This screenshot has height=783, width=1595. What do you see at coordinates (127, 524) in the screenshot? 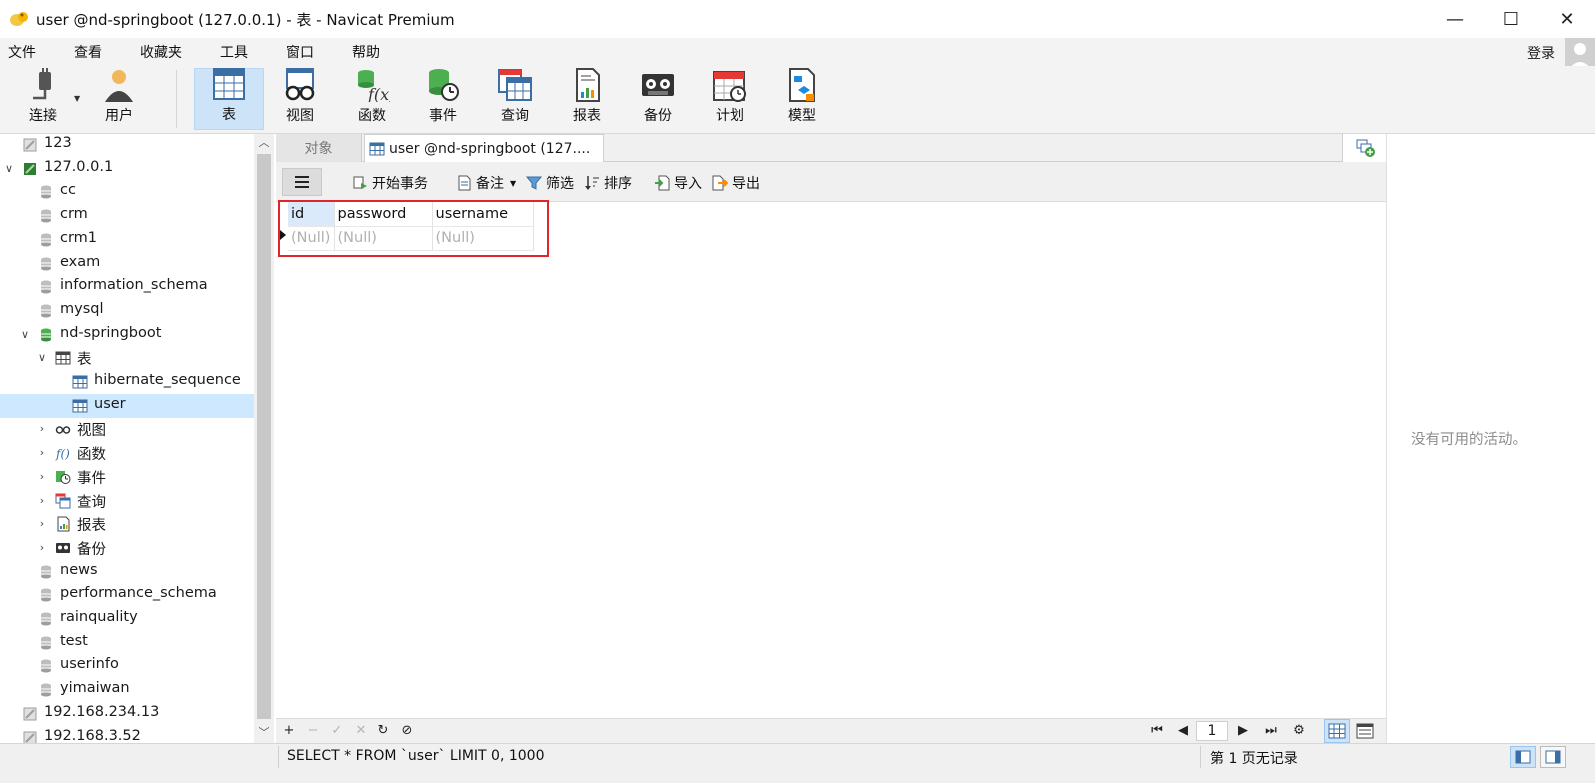
I see `tree-item: › 报表` at bounding box center [127, 524].